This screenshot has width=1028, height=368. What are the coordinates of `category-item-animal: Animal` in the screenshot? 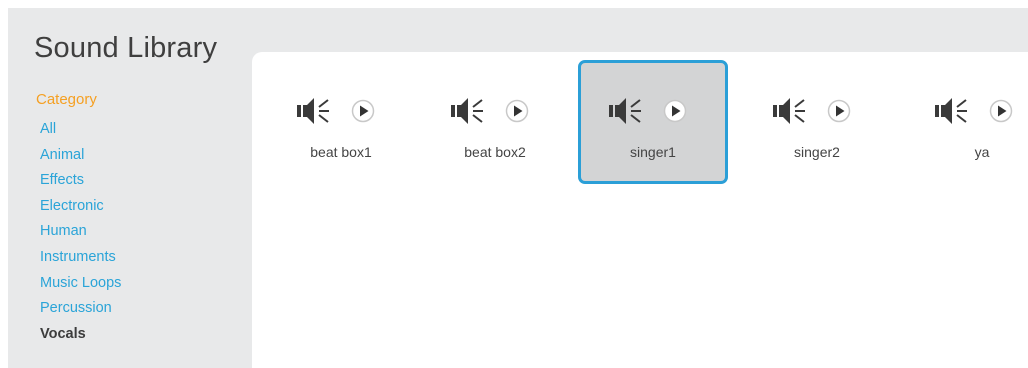 It's located at (80, 156).